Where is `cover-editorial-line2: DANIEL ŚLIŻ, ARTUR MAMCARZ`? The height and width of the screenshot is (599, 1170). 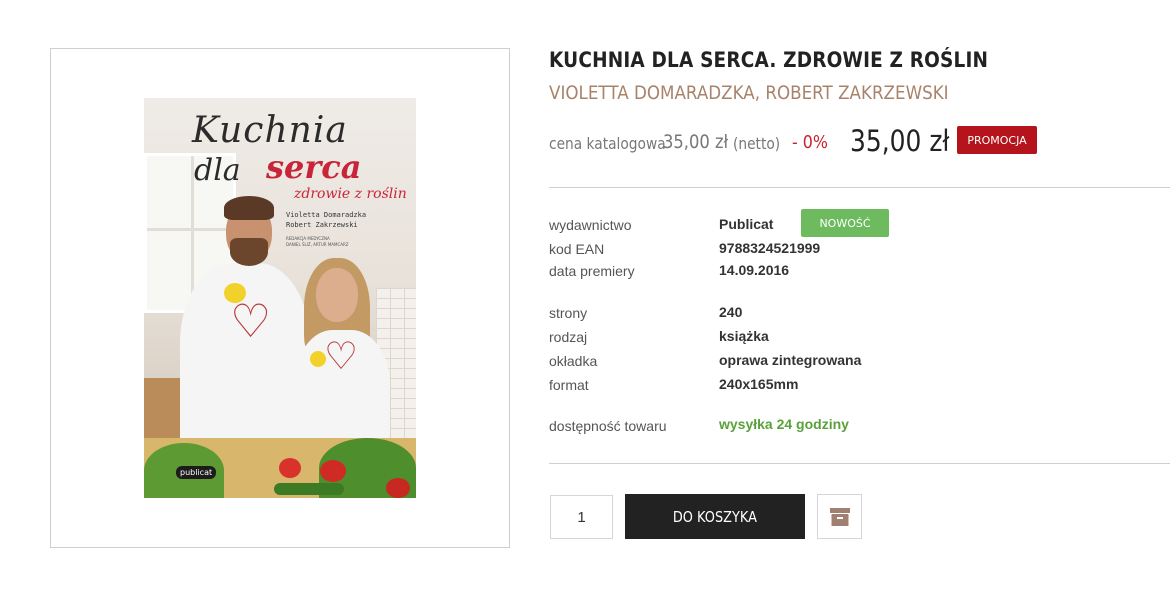 cover-editorial-line2: DANIEL ŚLIŻ, ARTUR MAMCARZ is located at coordinates (317, 244).